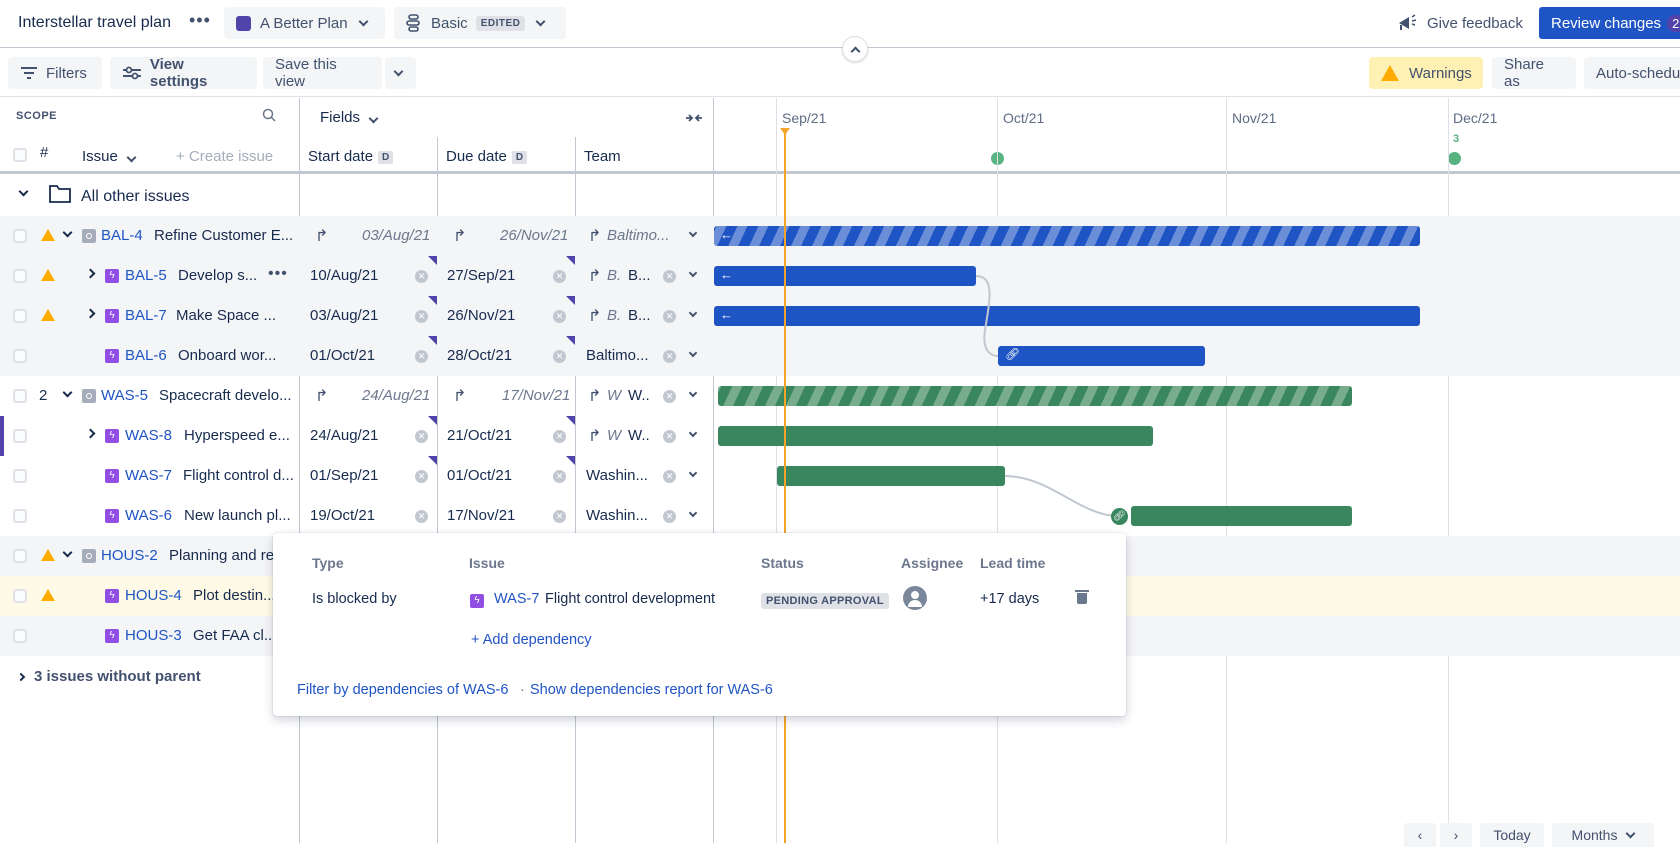 The height and width of the screenshot is (847, 1680). I want to click on dependency-link-icon: 🔗︎, so click(1119, 516).